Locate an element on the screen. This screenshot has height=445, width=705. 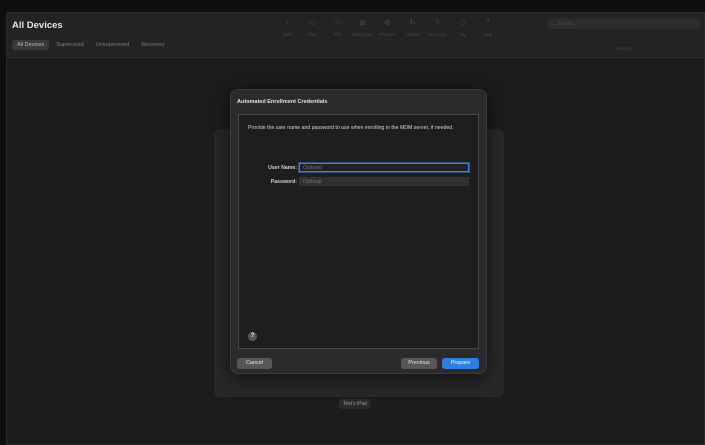
password-field is located at coordinates (384, 181).